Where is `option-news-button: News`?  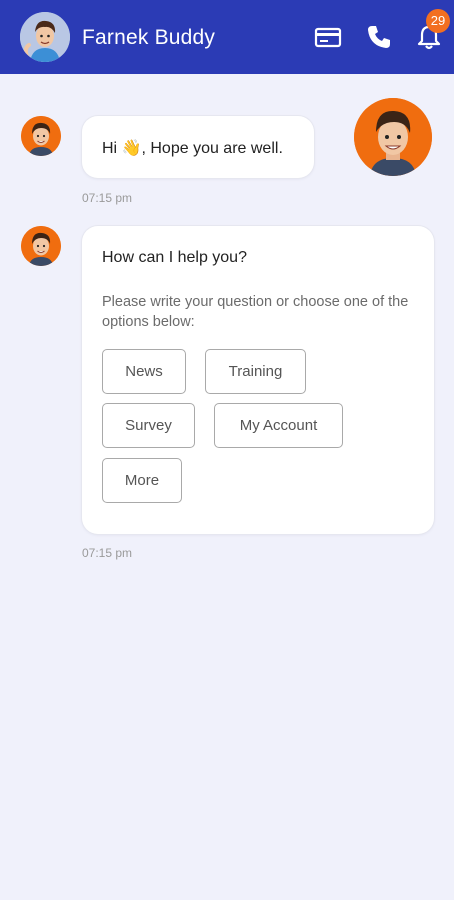
option-news-button: News is located at coordinates (144, 371).